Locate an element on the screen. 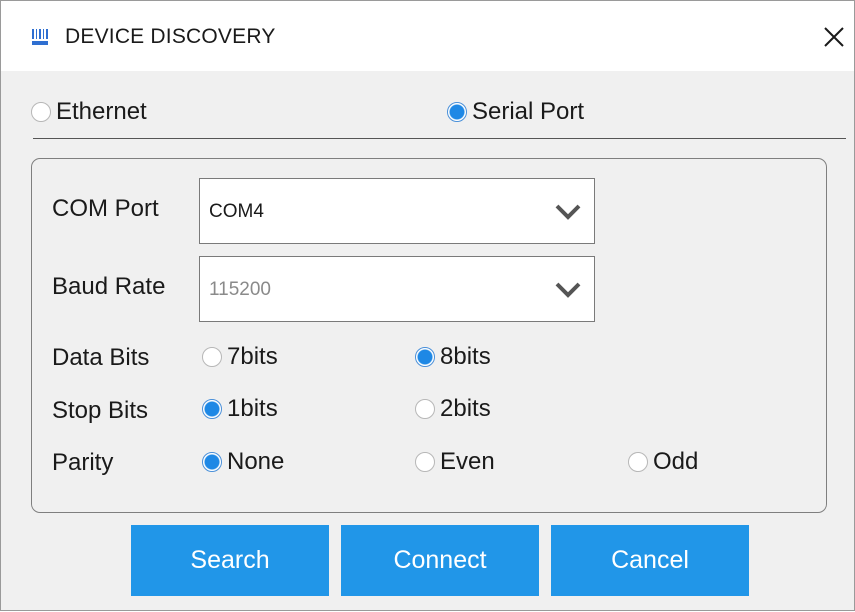  baud-rate-select: 115200 is located at coordinates (397, 289).